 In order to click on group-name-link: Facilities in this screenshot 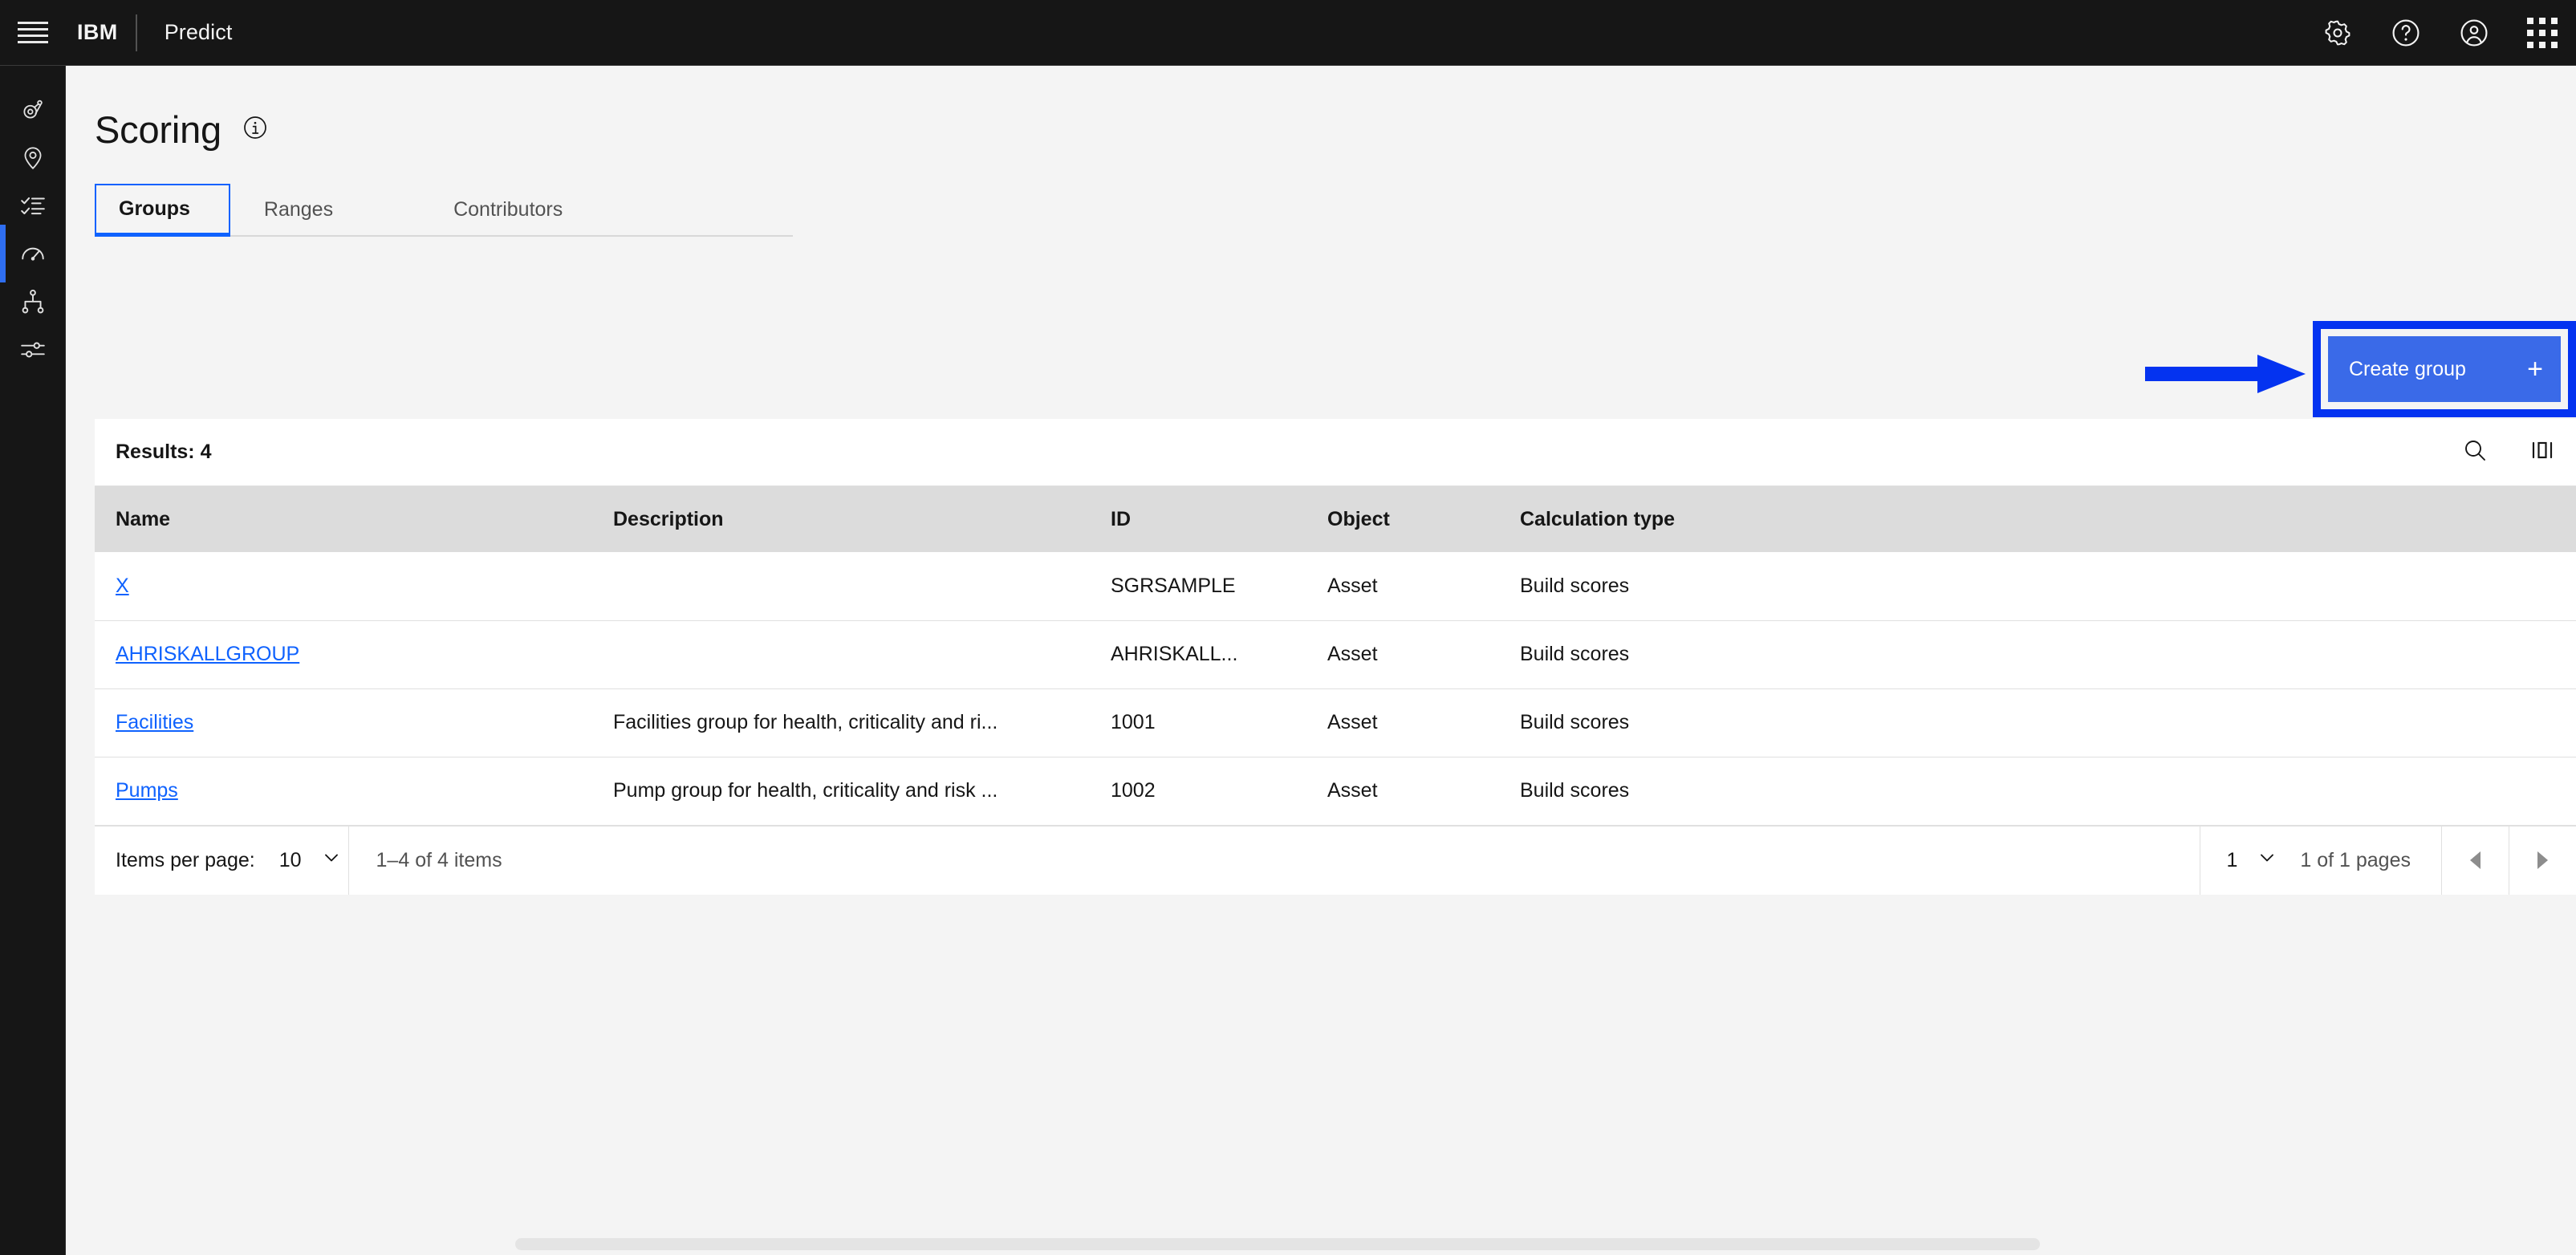, I will do `click(155, 722)`.